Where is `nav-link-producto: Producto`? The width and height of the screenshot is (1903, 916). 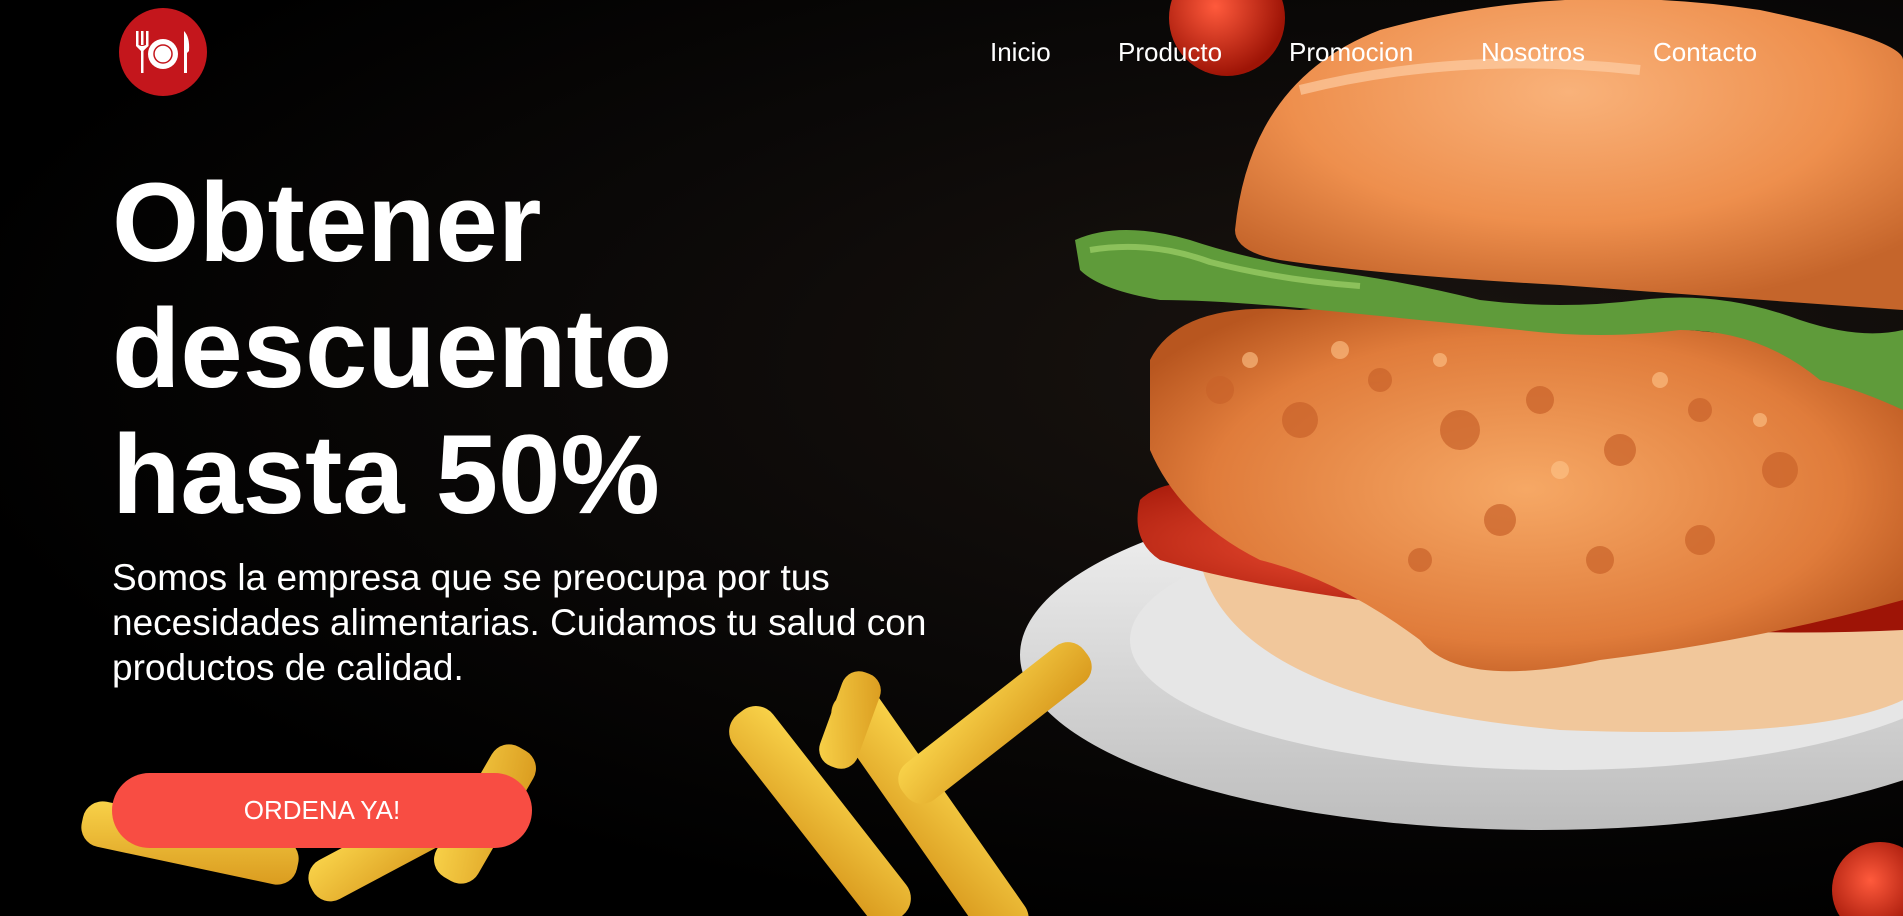
nav-link-producto: Producto is located at coordinates (1170, 52).